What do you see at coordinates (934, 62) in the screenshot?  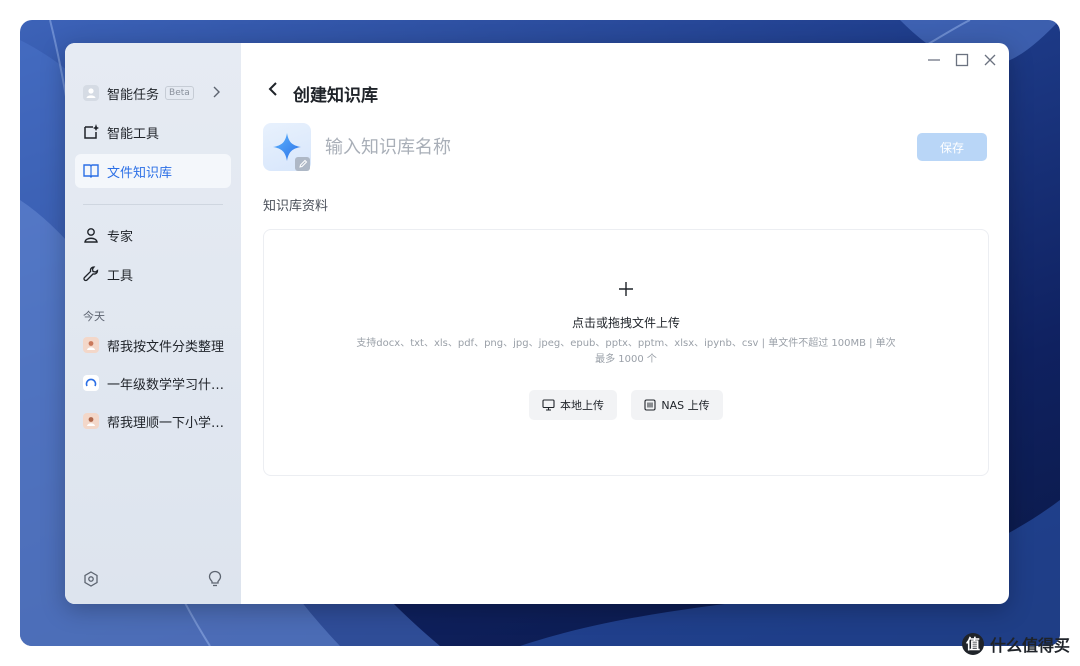 I see `minimize-icon` at bounding box center [934, 62].